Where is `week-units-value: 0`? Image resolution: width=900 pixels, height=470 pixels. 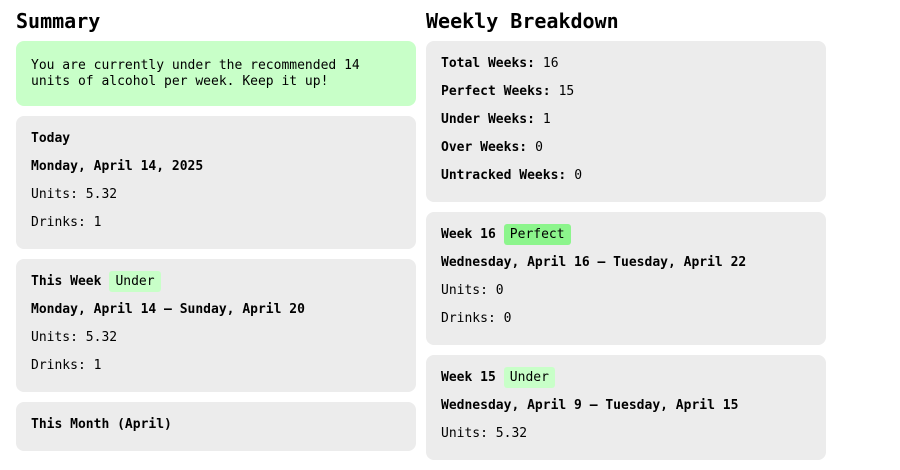 week-units-value: 0 is located at coordinates (499, 290).